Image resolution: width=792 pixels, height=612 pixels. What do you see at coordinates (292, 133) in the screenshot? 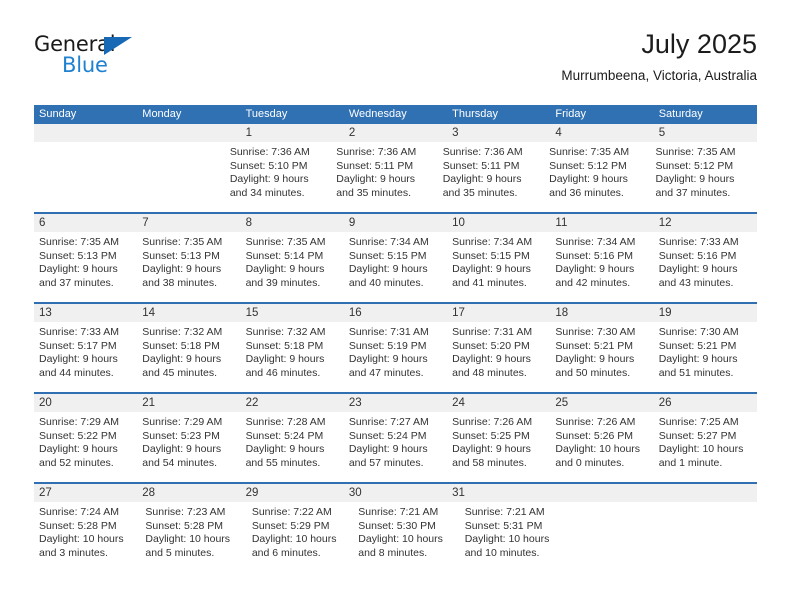
I see `day-number-1: 1` at bounding box center [292, 133].